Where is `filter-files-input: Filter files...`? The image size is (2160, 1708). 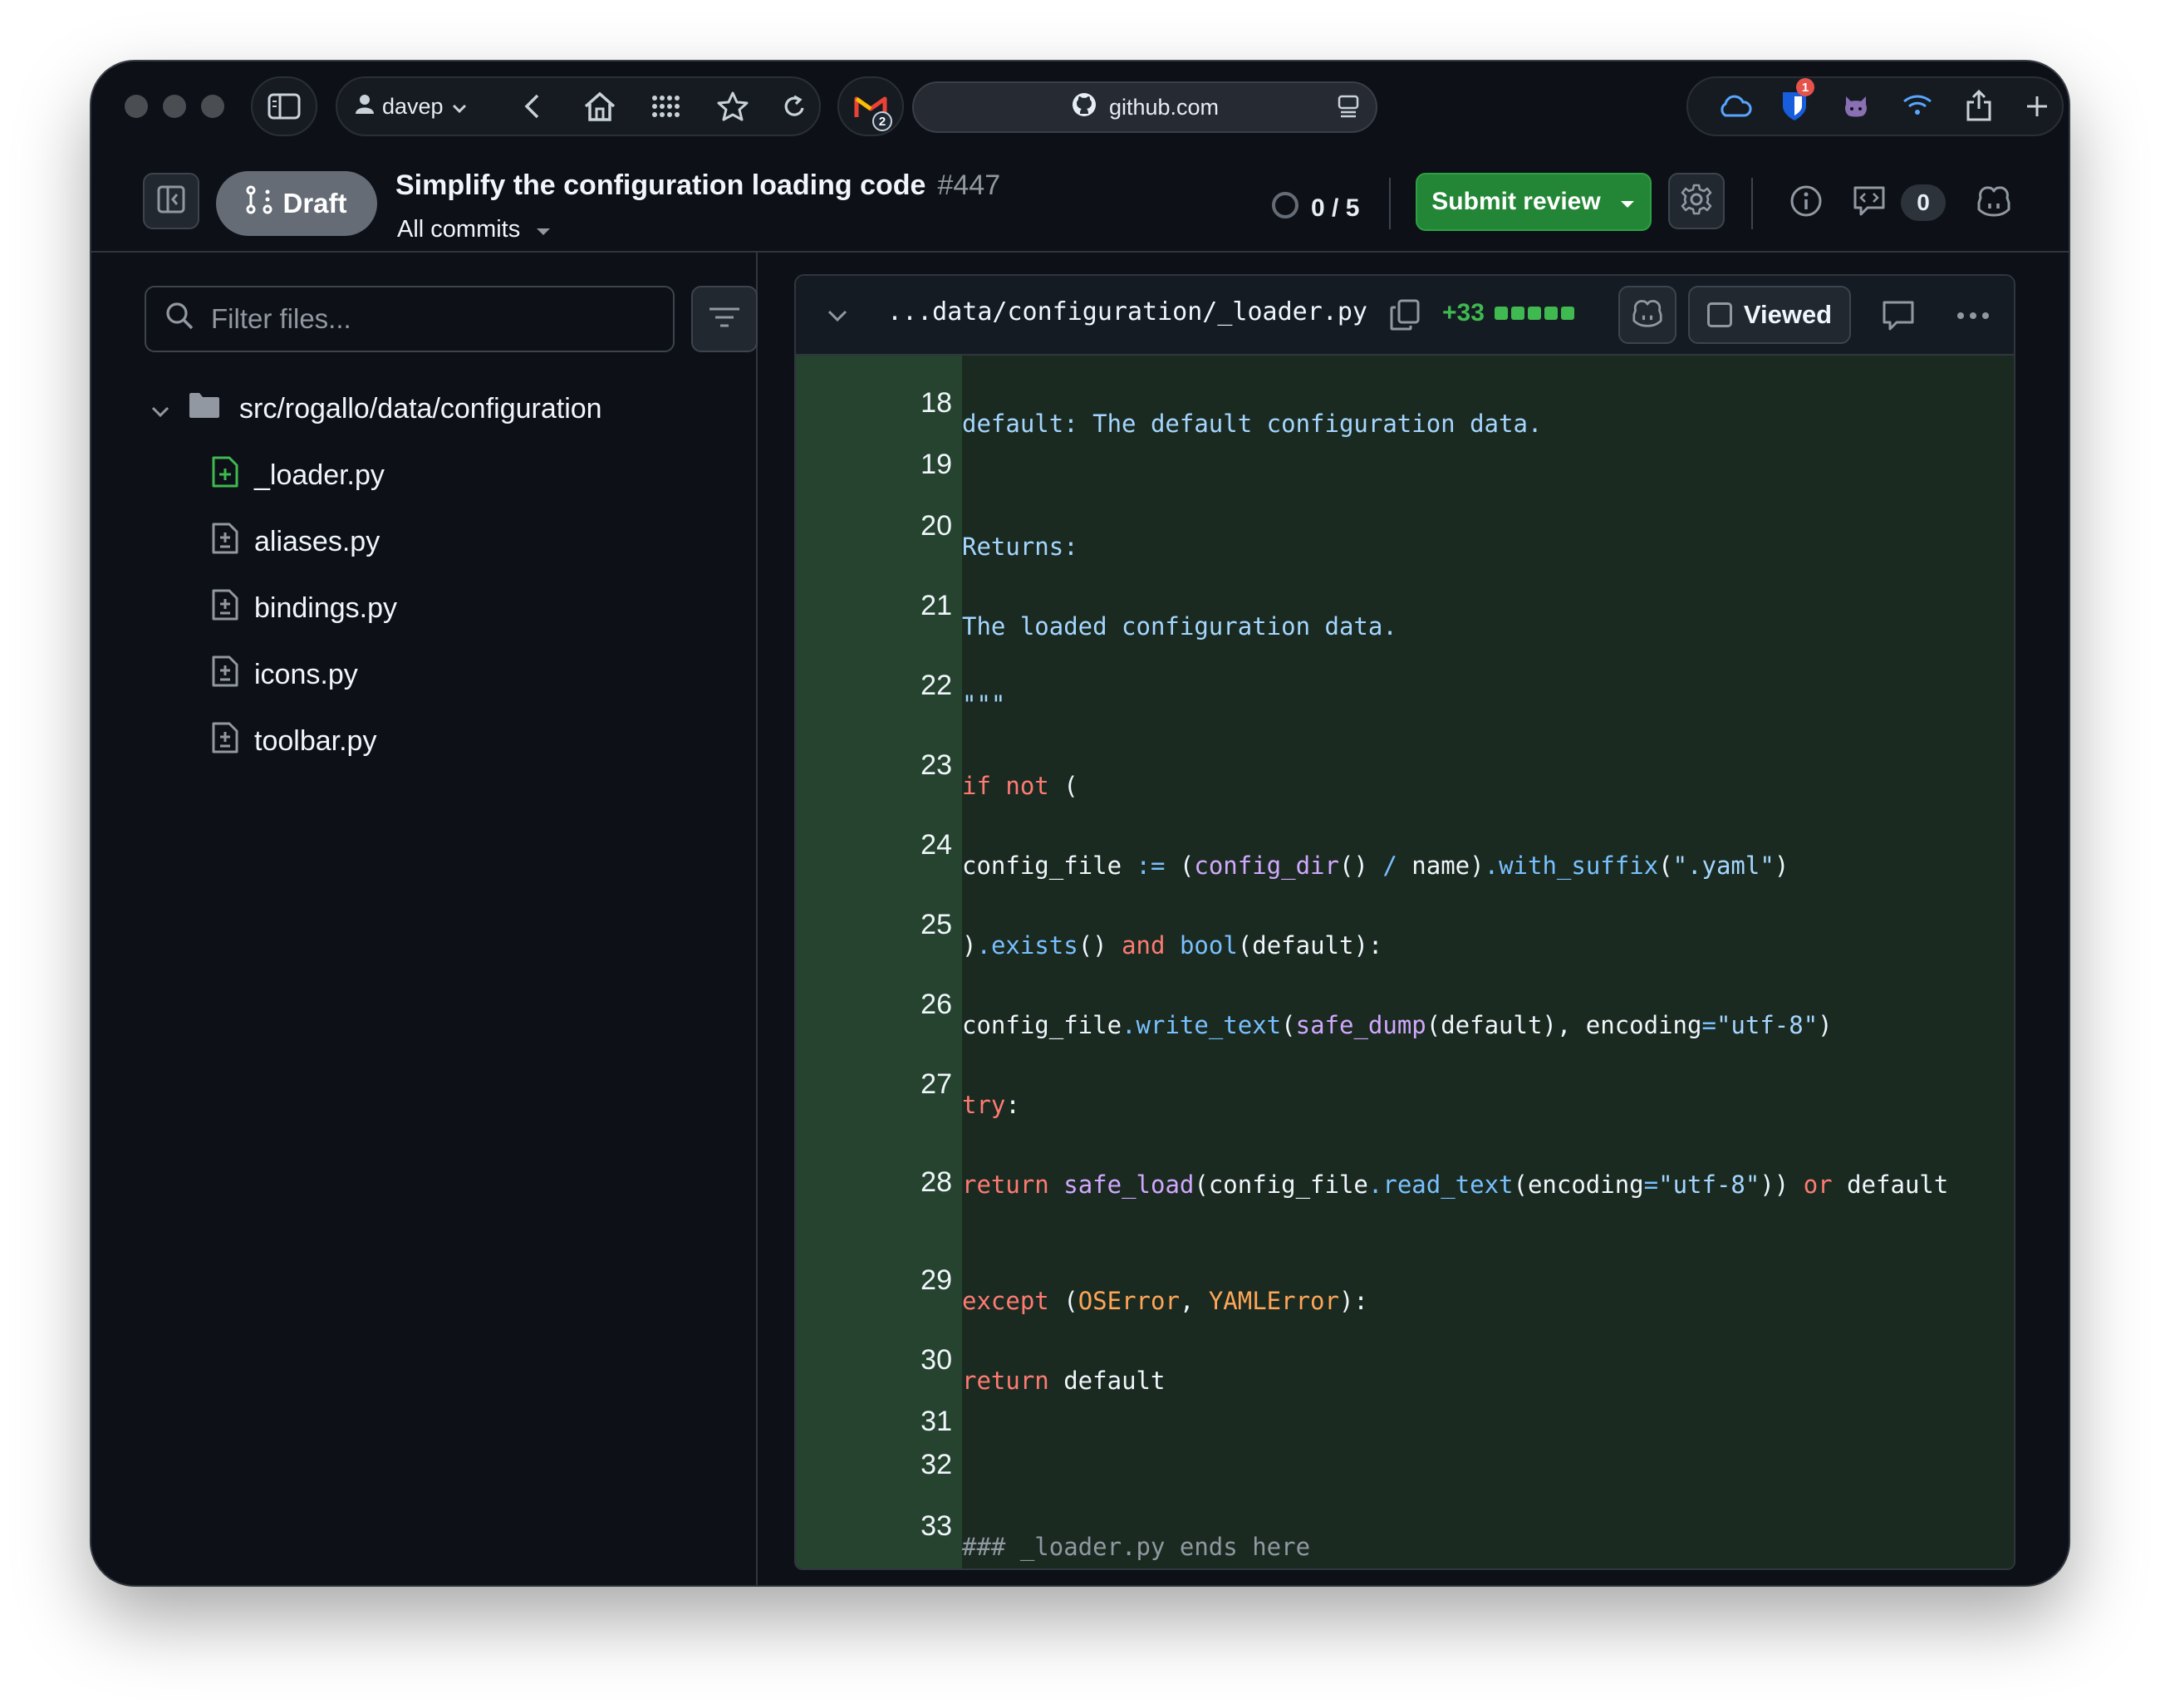 filter-files-input: Filter files... is located at coordinates (410, 319).